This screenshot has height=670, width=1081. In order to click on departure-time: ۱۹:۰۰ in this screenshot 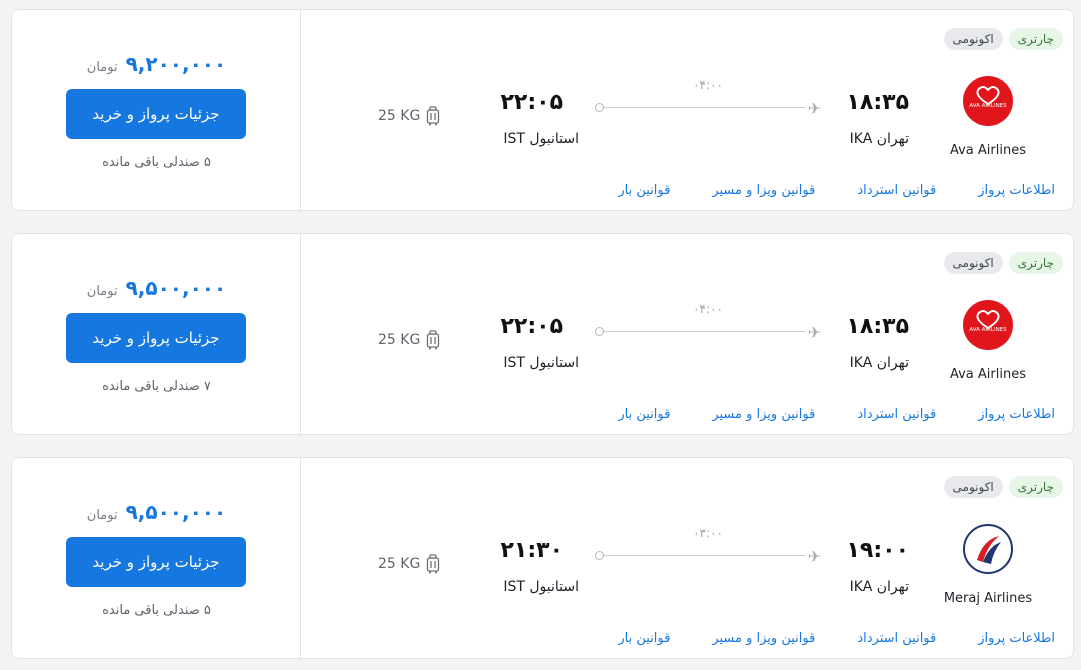, I will do `click(877, 550)`.